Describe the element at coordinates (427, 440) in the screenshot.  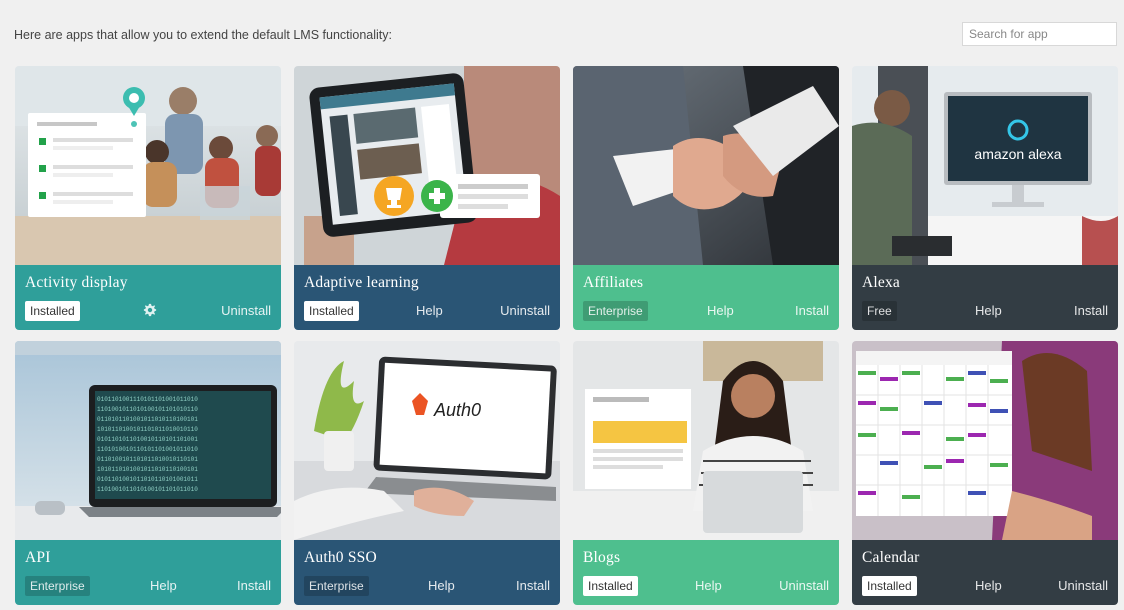
I see `auth0-image: Auth0` at that location.